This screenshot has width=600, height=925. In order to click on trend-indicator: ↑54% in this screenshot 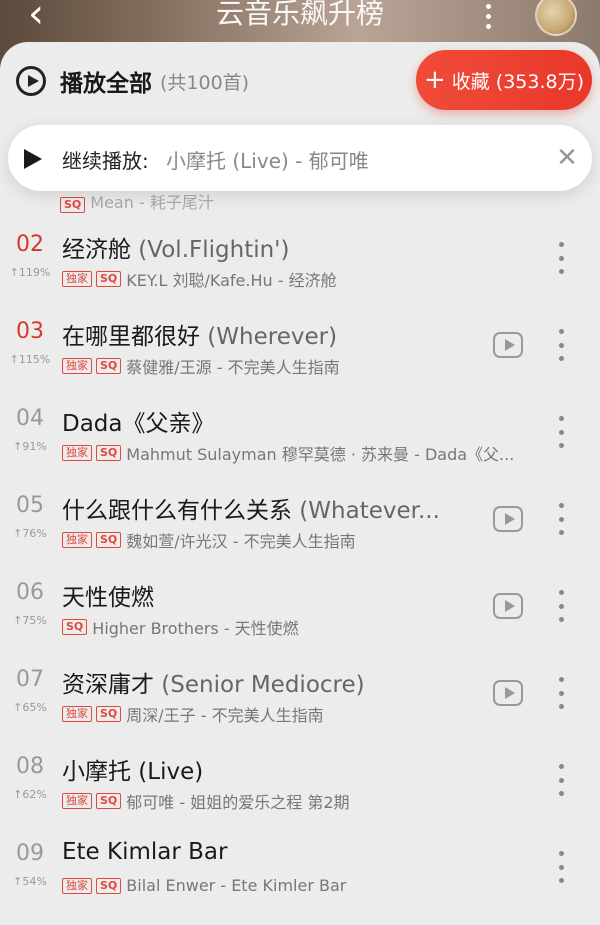, I will do `click(30, 881)`.